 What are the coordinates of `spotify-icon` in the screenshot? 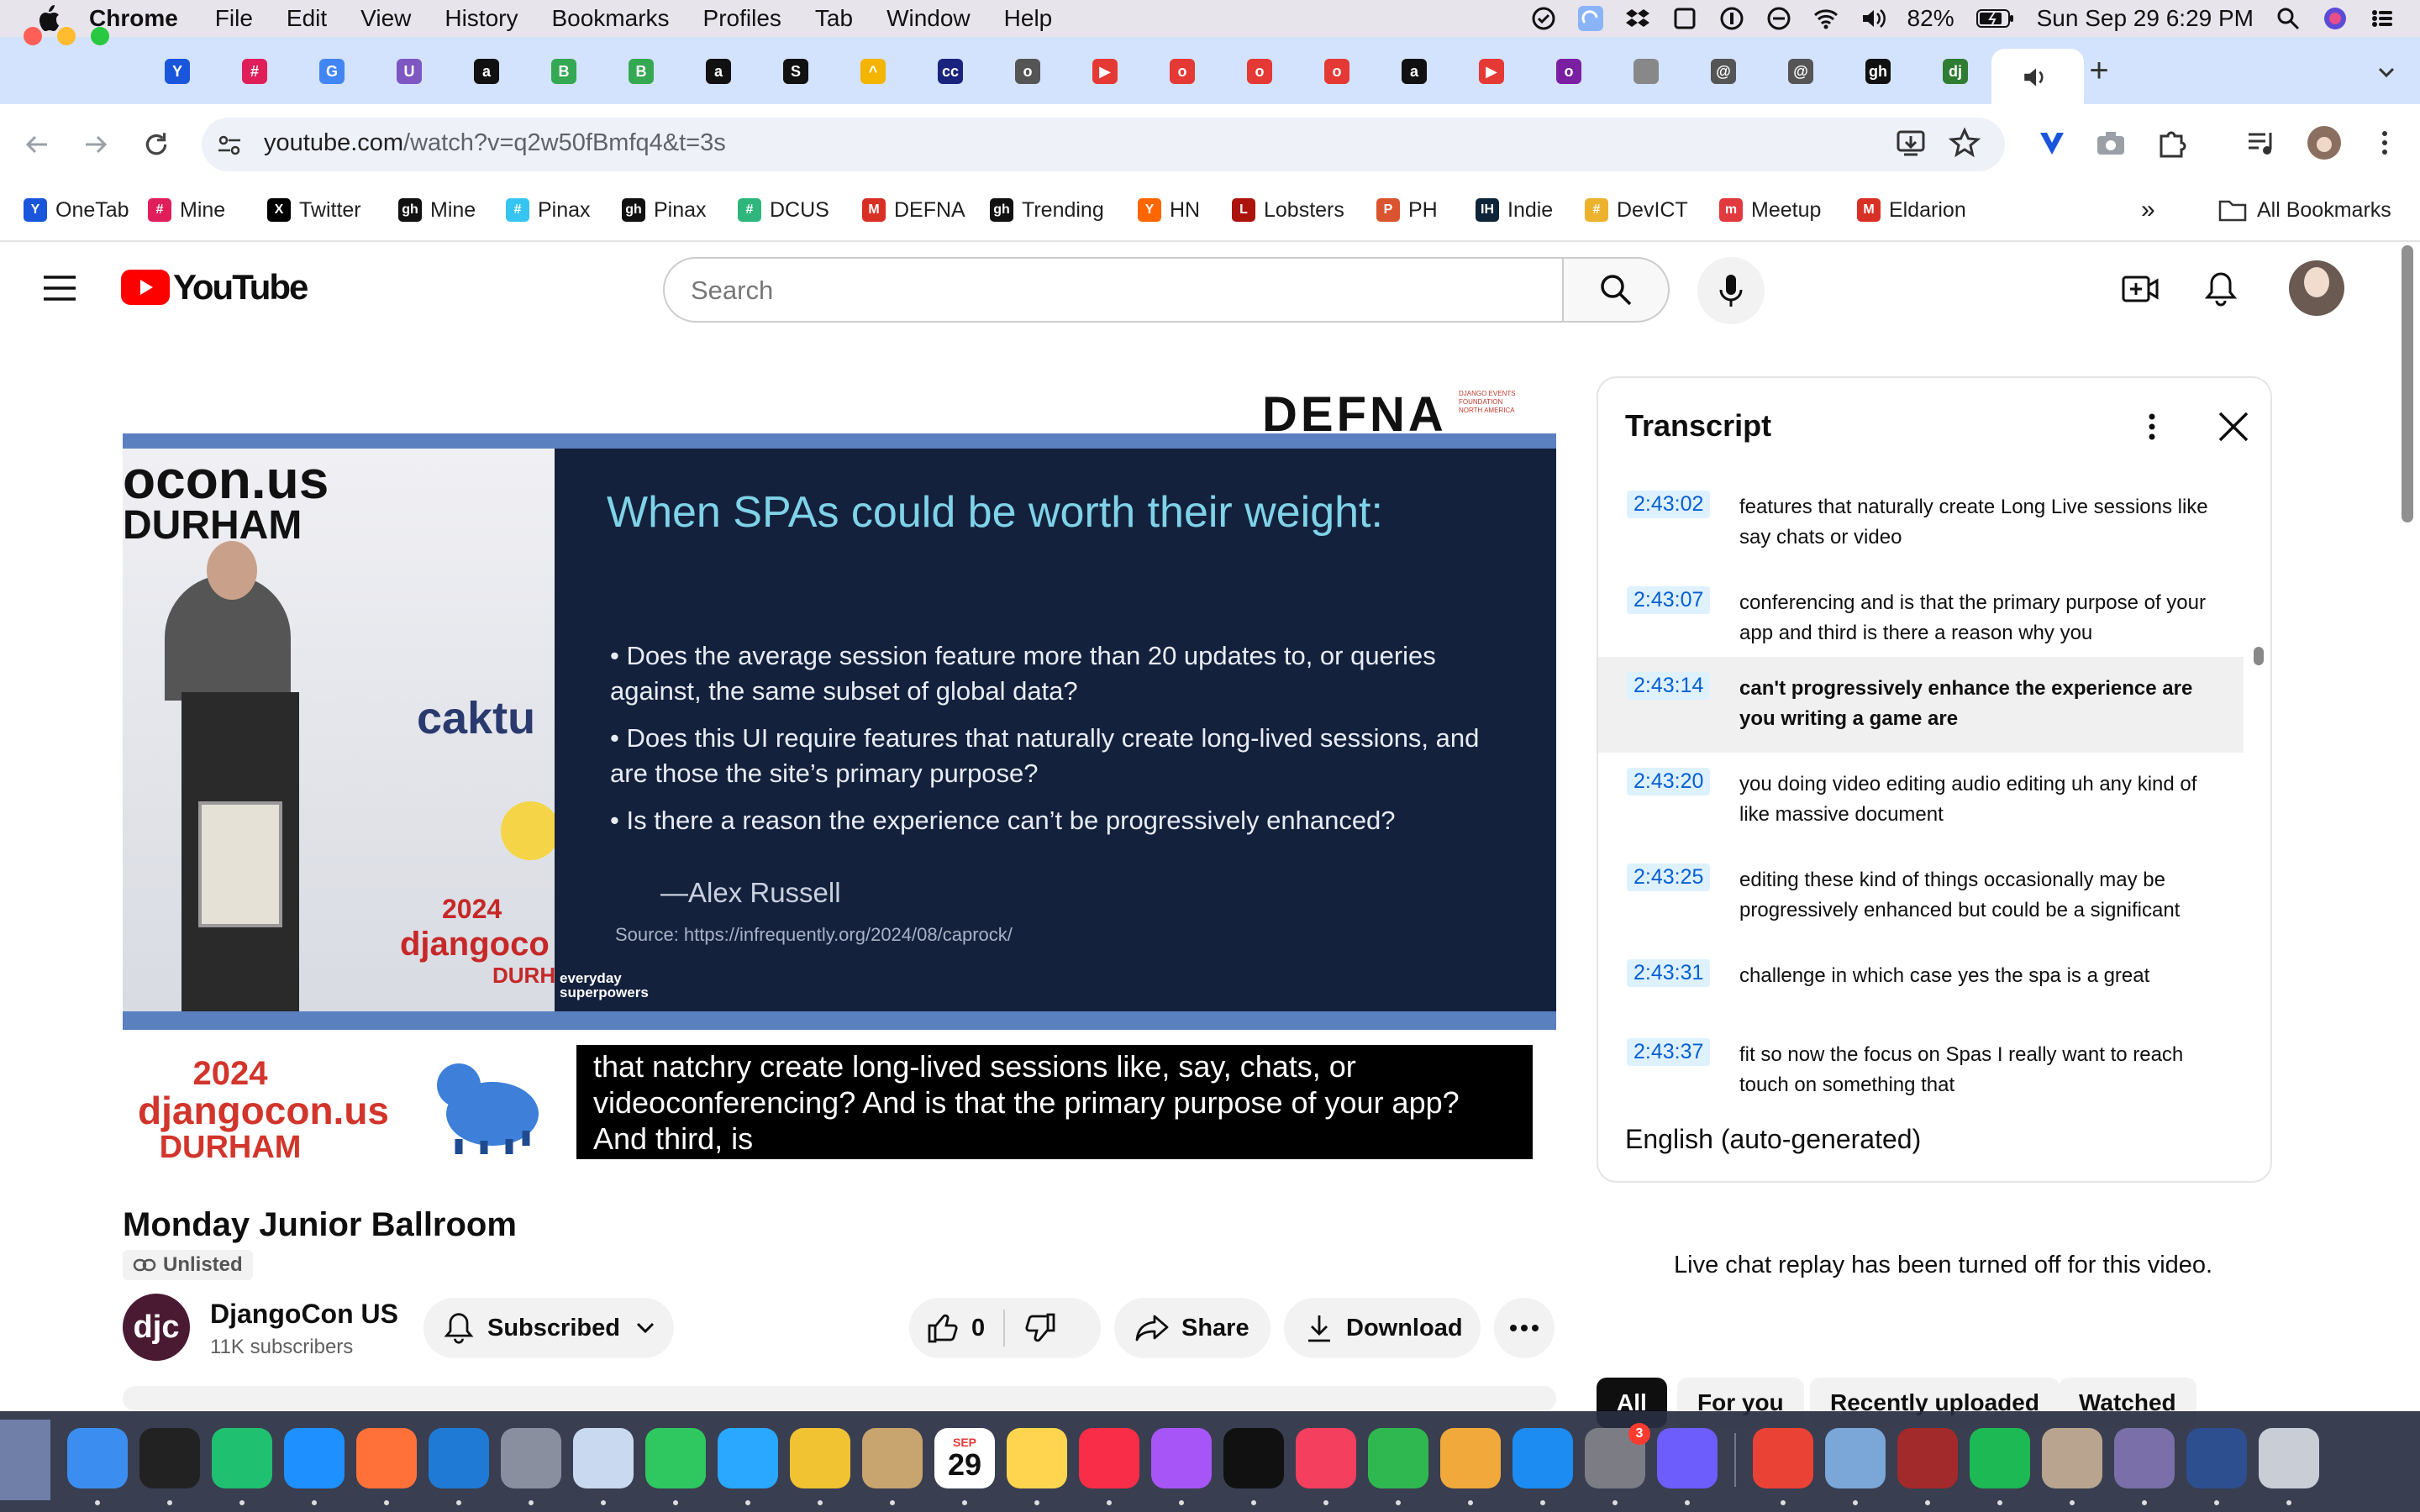 It's located at (2000, 1458).